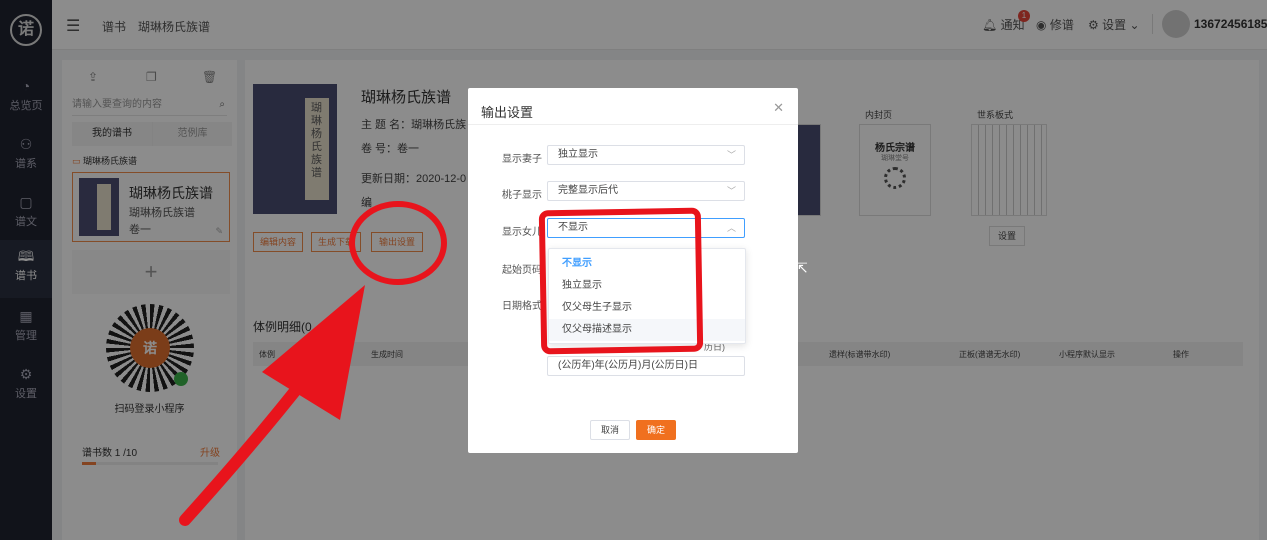 This screenshot has width=1267, height=540. Describe the element at coordinates (656, 430) in the screenshot. I see `confirm-button: 确定` at that location.